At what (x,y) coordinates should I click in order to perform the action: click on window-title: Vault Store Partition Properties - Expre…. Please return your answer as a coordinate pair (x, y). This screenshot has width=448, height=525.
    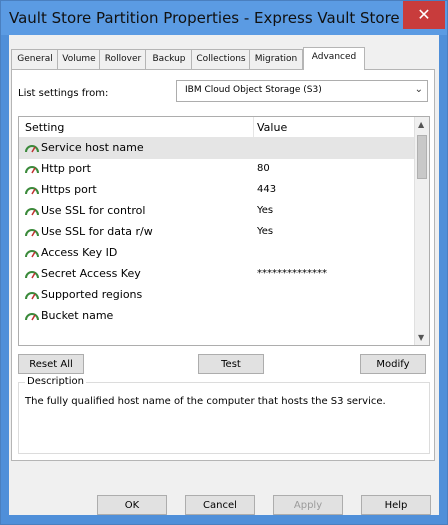
    Looking at the image, I should click on (214, 18).